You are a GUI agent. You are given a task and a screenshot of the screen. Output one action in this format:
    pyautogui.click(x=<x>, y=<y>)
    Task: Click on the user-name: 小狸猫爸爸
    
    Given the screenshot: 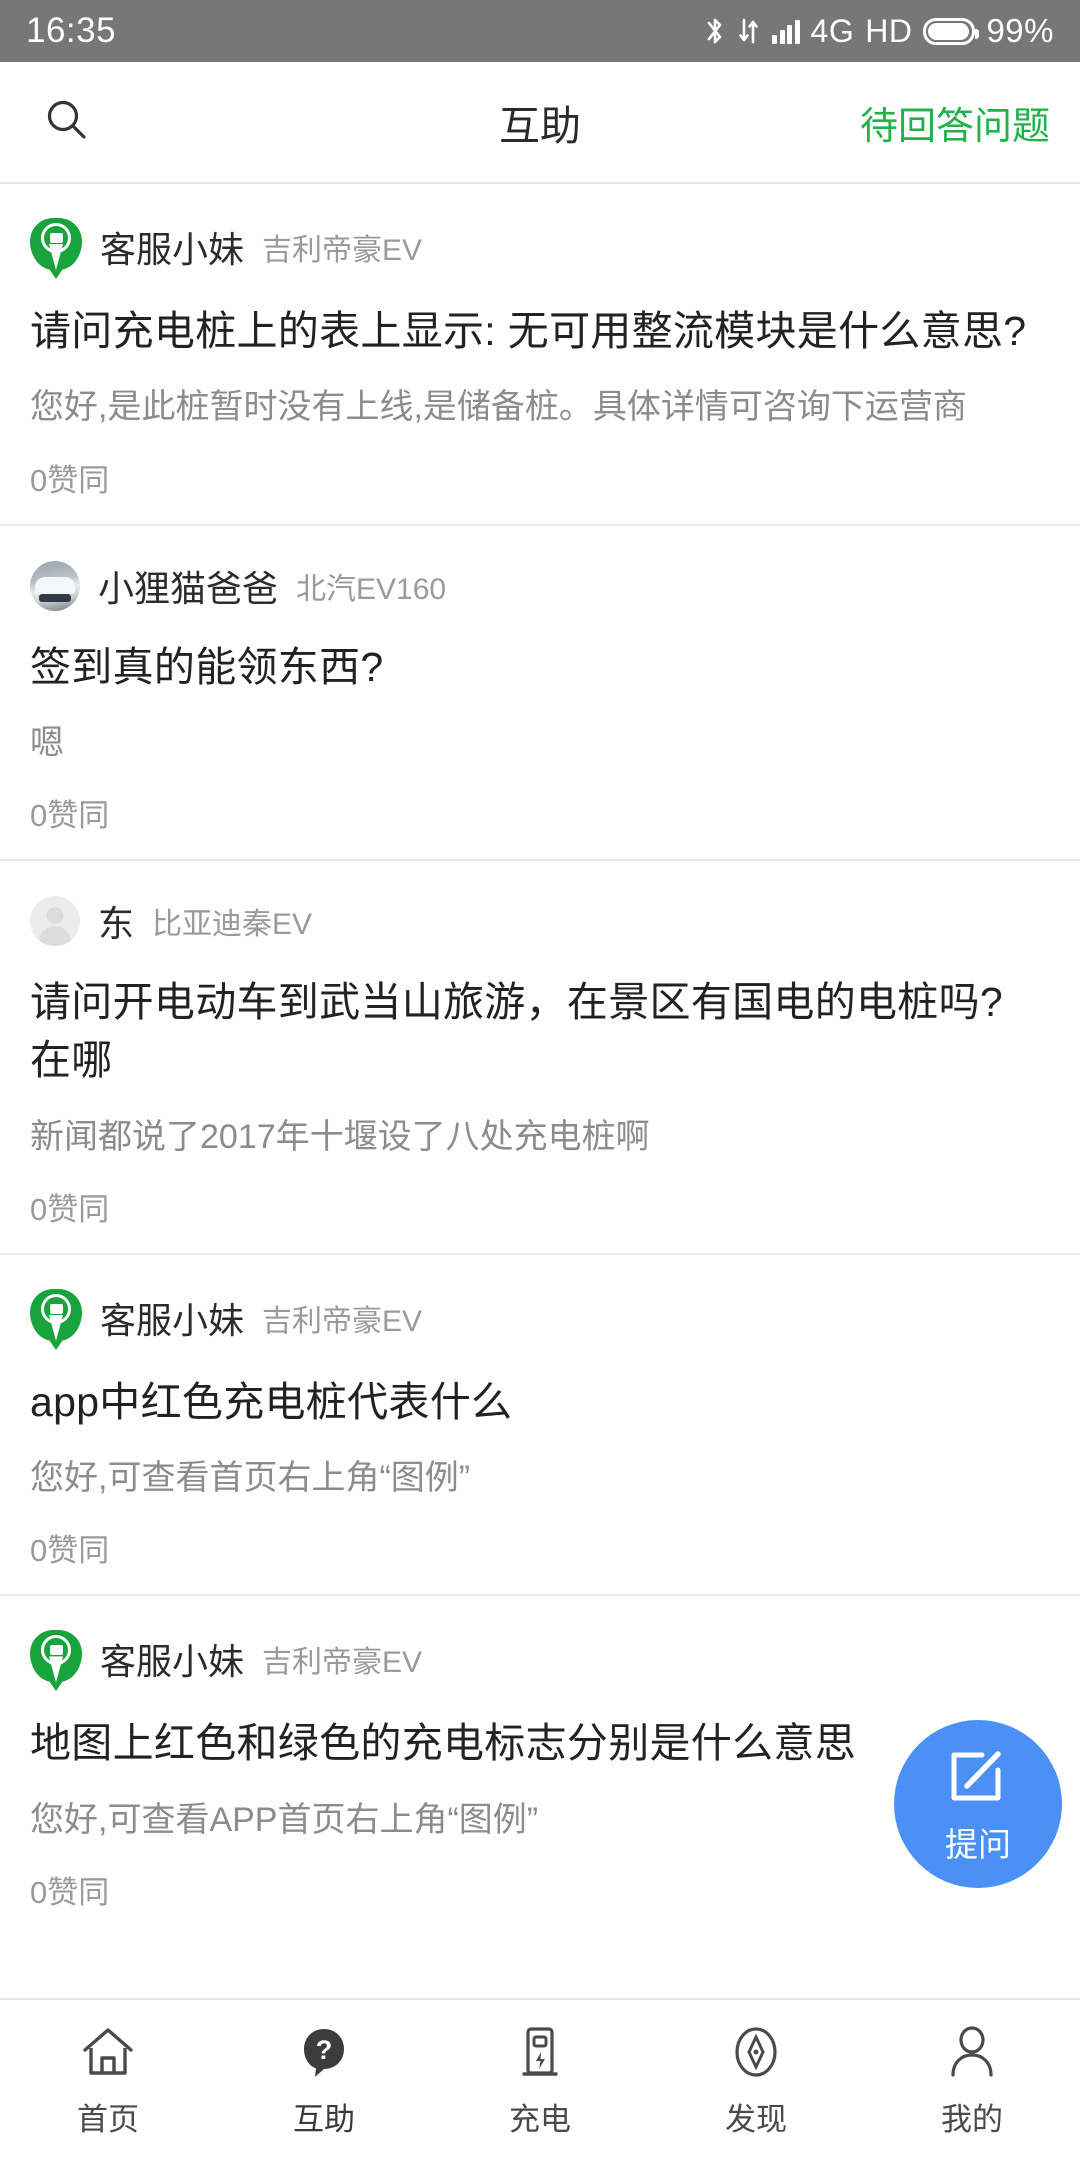 What is the action you would take?
    pyautogui.click(x=188, y=588)
    